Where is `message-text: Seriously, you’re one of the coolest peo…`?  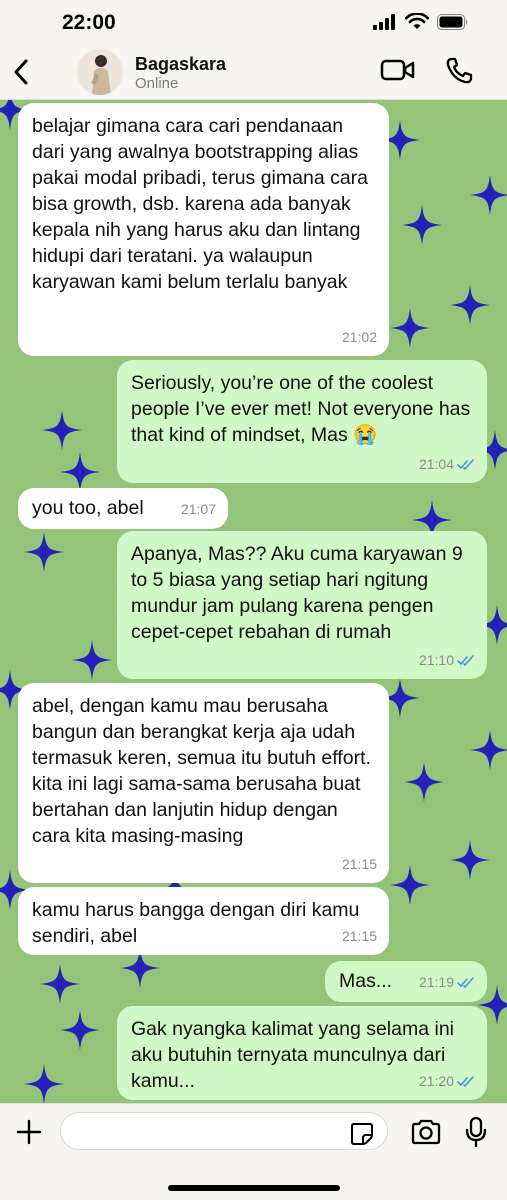
message-text: Seriously, you’re one of the coolest peo… is located at coordinates (301, 409).